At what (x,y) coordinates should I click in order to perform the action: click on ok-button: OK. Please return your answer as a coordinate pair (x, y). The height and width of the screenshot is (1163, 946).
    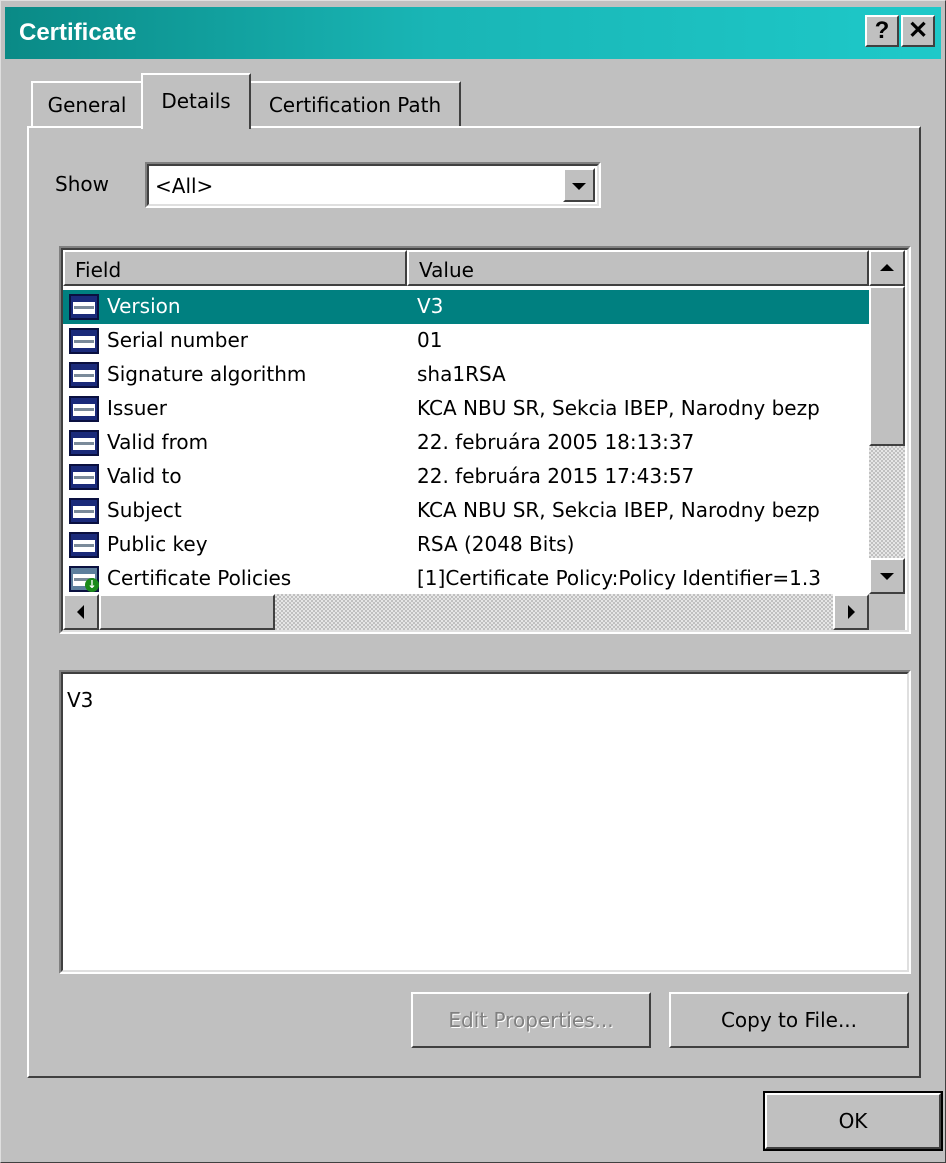
    Looking at the image, I should click on (853, 1121).